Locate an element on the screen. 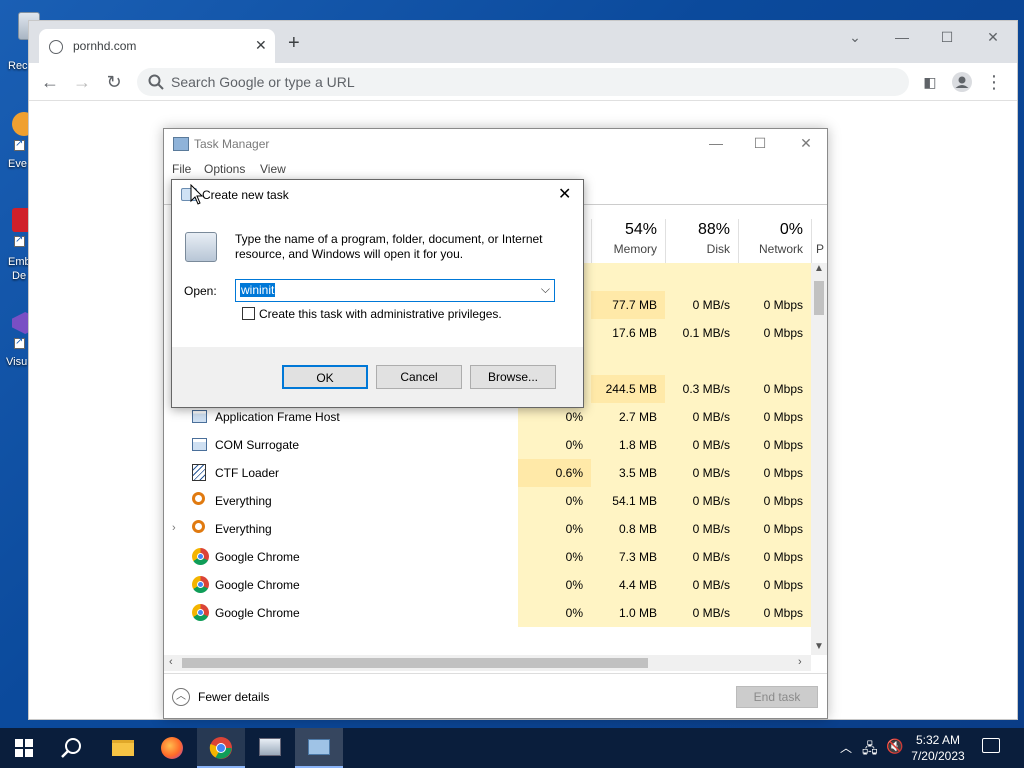 This screenshot has width=1024, height=768. disk-label: Disk is located at coordinates (718, 249).